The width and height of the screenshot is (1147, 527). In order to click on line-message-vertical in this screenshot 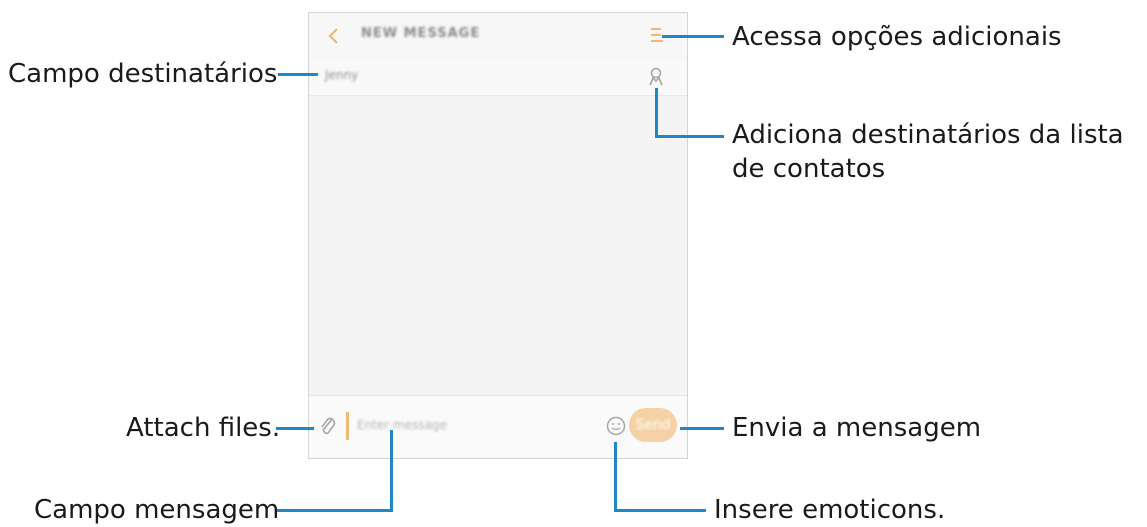, I will do `click(391, 471)`.